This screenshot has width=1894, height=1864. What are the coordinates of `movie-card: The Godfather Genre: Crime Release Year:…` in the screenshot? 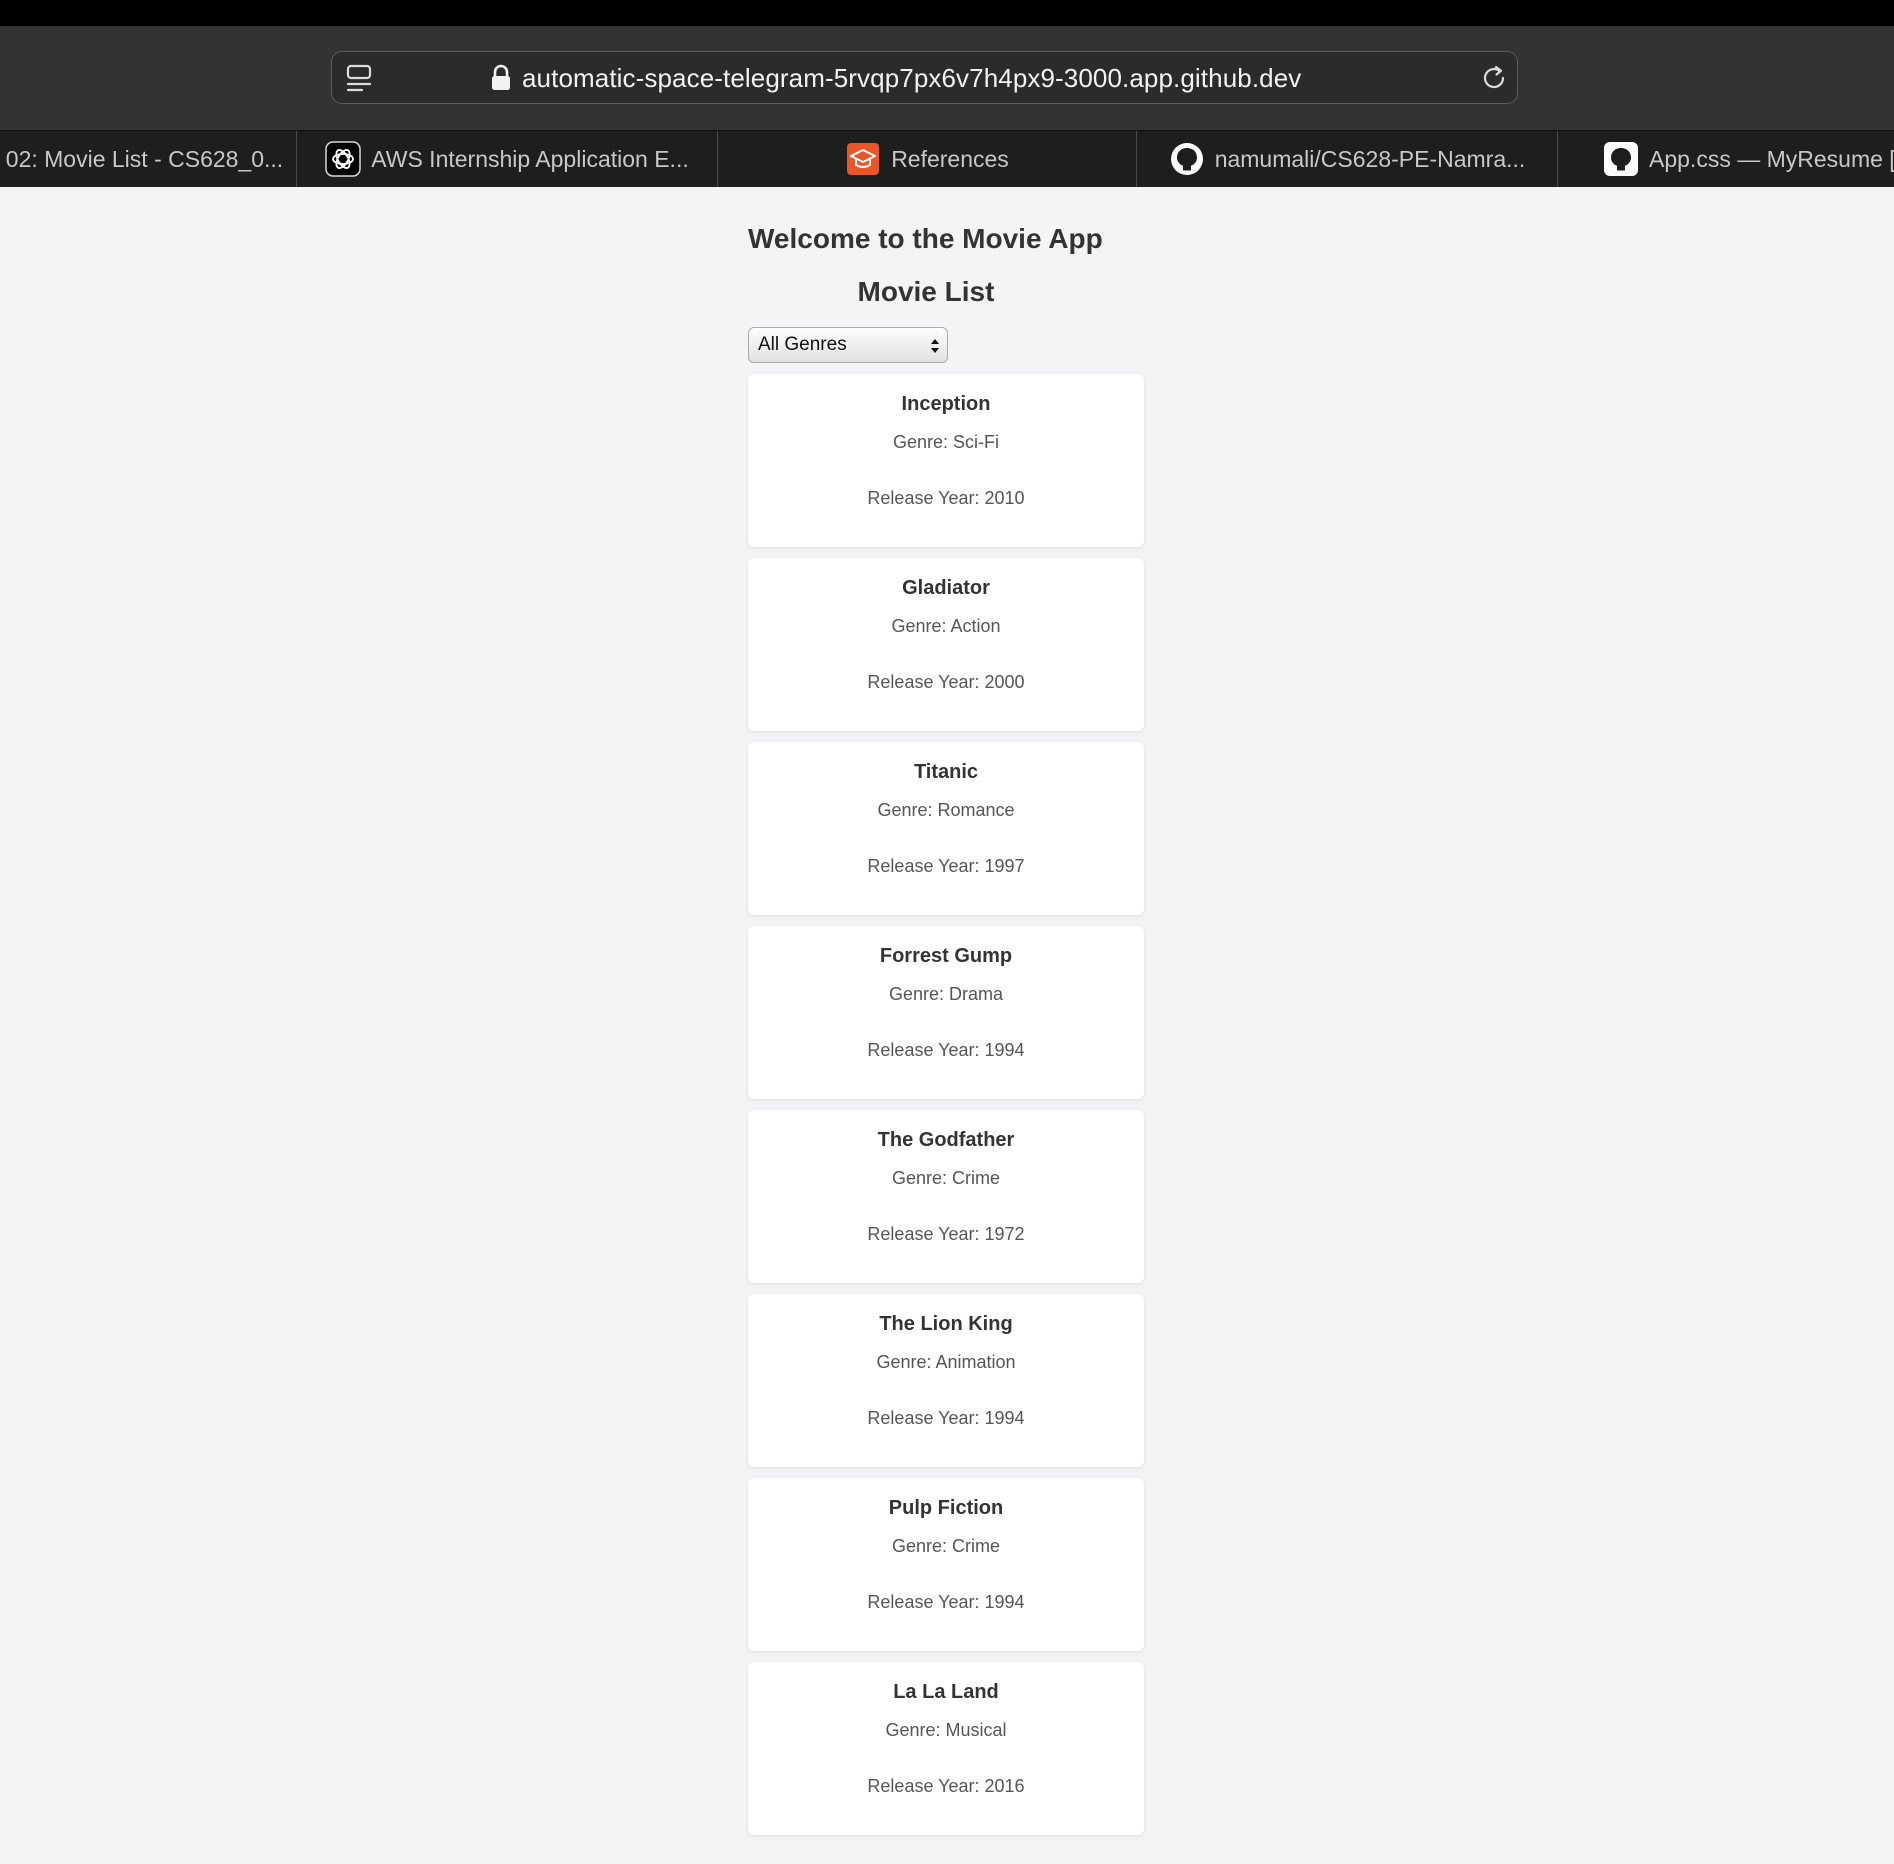 It's located at (946, 1196).